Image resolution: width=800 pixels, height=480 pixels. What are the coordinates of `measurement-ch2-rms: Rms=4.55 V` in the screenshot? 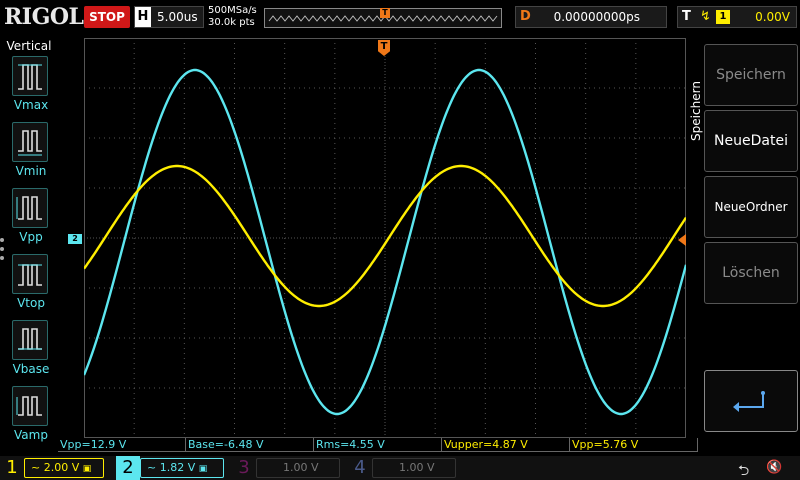 It's located at (378, 445).